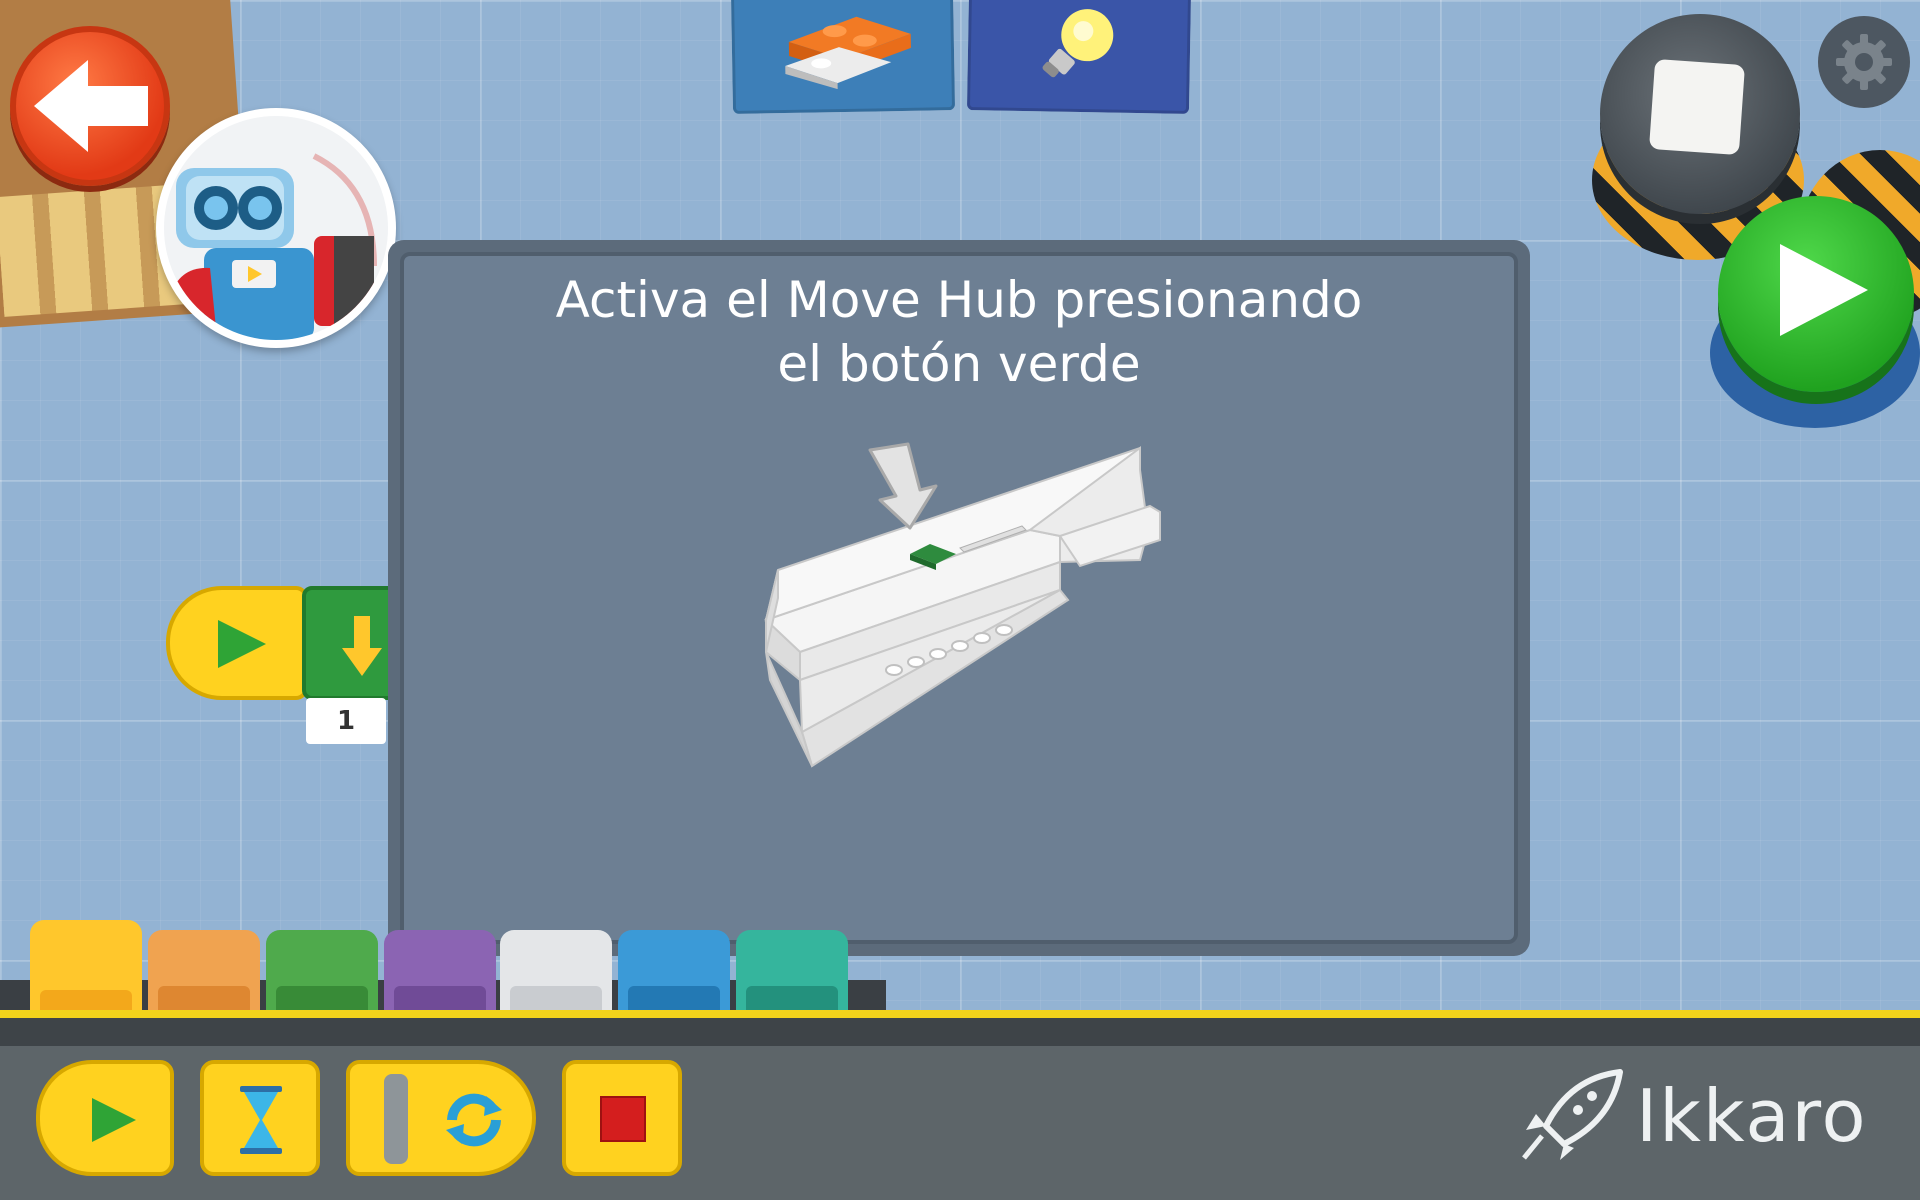 This screenshot has width=1920, height=1200. I want to click on bricks-tab, so click(843, 57).